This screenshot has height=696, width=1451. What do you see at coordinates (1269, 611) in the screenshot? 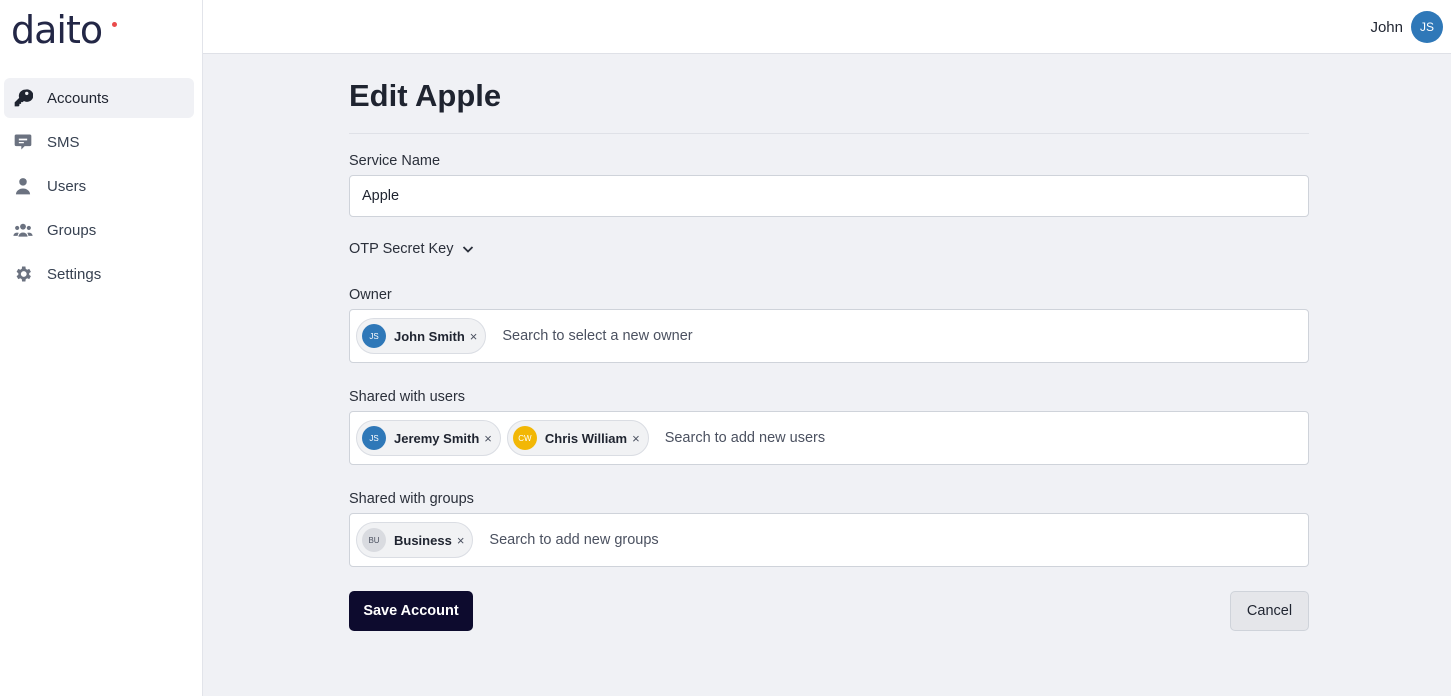
I see `cancel-button: Cancel` at bounding box center [1269, 611].